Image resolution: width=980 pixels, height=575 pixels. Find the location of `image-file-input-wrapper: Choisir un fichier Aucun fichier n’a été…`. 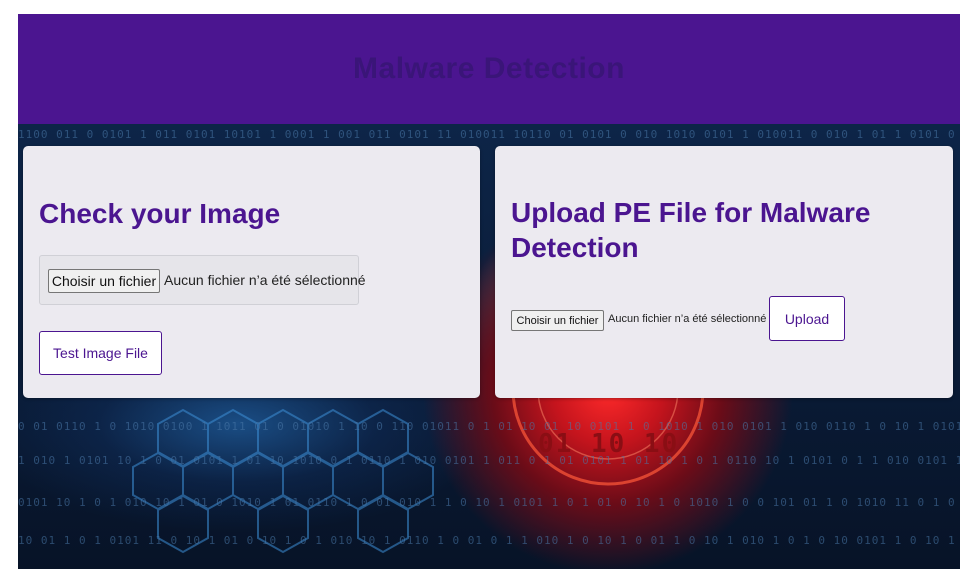

image-file-input-wrapper: Choisir un fichier Aucun fichier n’a été… is located at coordinates (202, 280).